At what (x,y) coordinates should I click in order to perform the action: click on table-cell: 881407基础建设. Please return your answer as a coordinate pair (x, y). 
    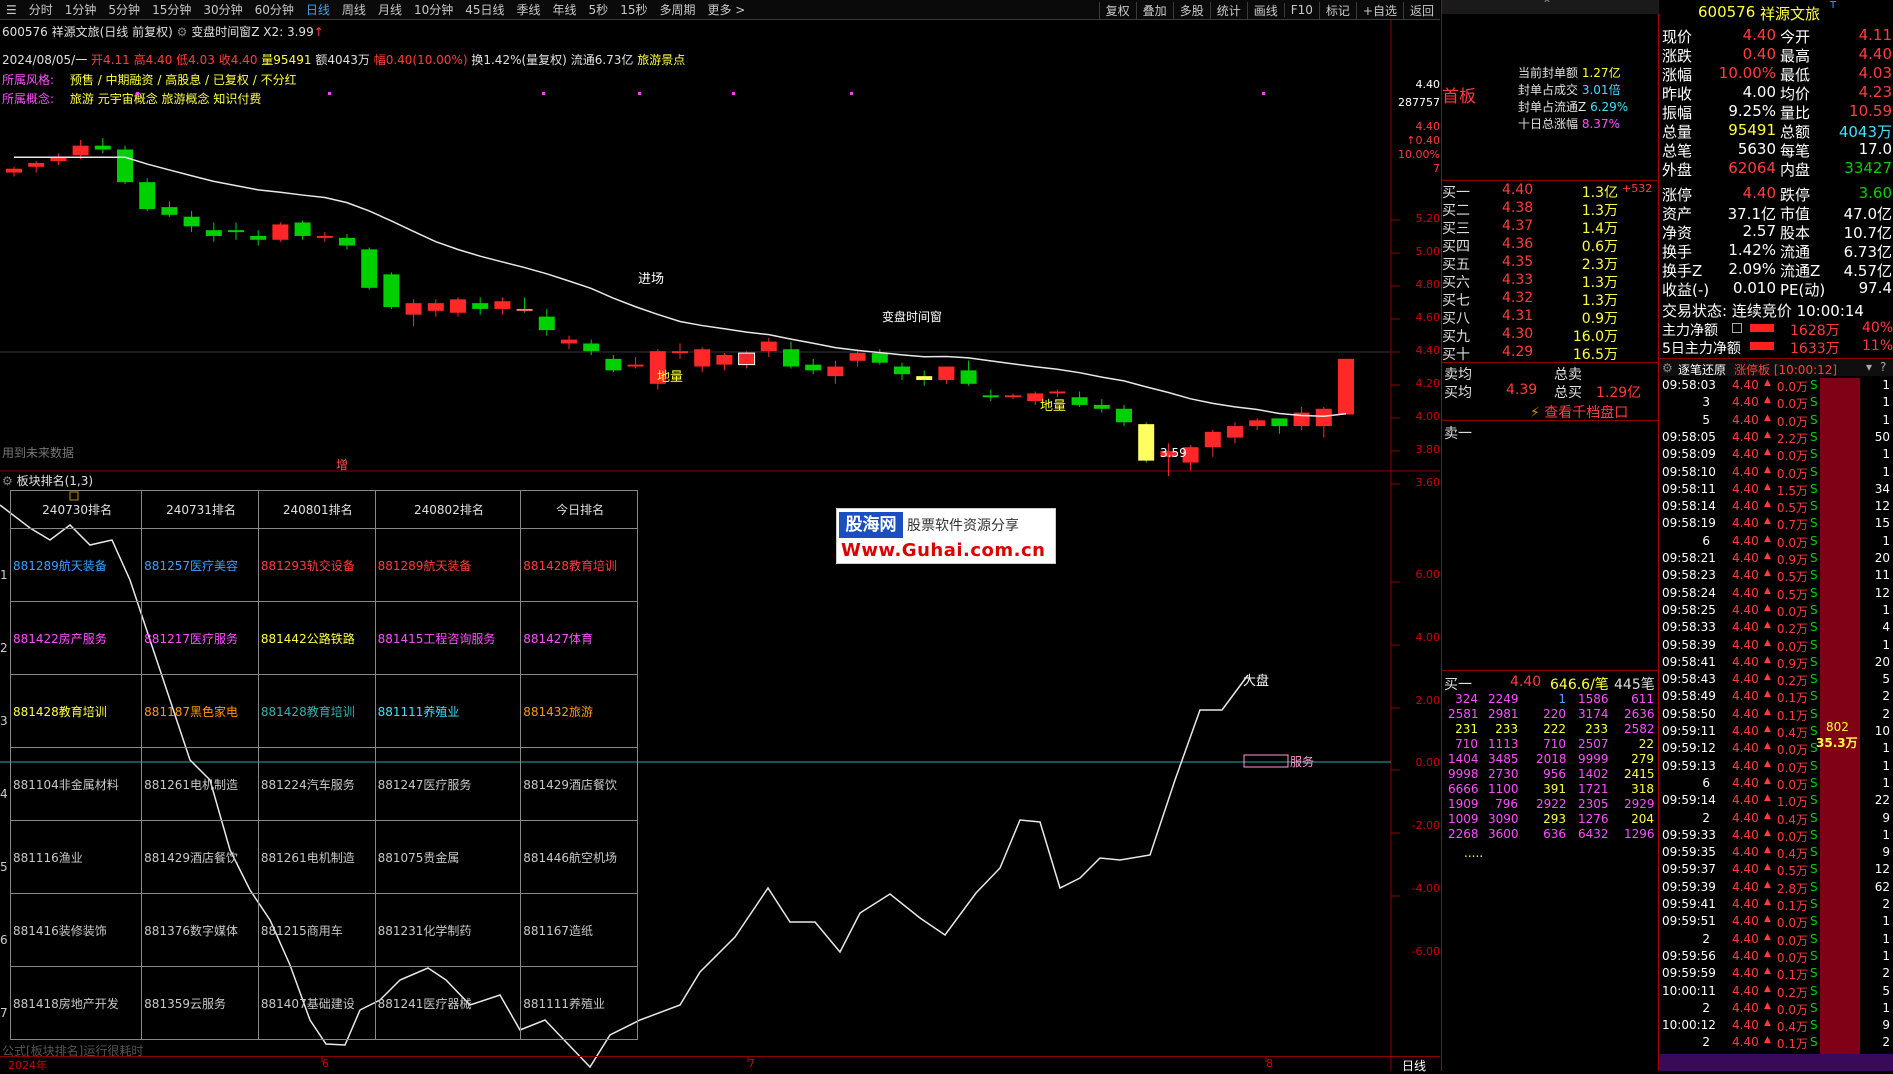
    Looking at the image, I should click on (316, 1003).